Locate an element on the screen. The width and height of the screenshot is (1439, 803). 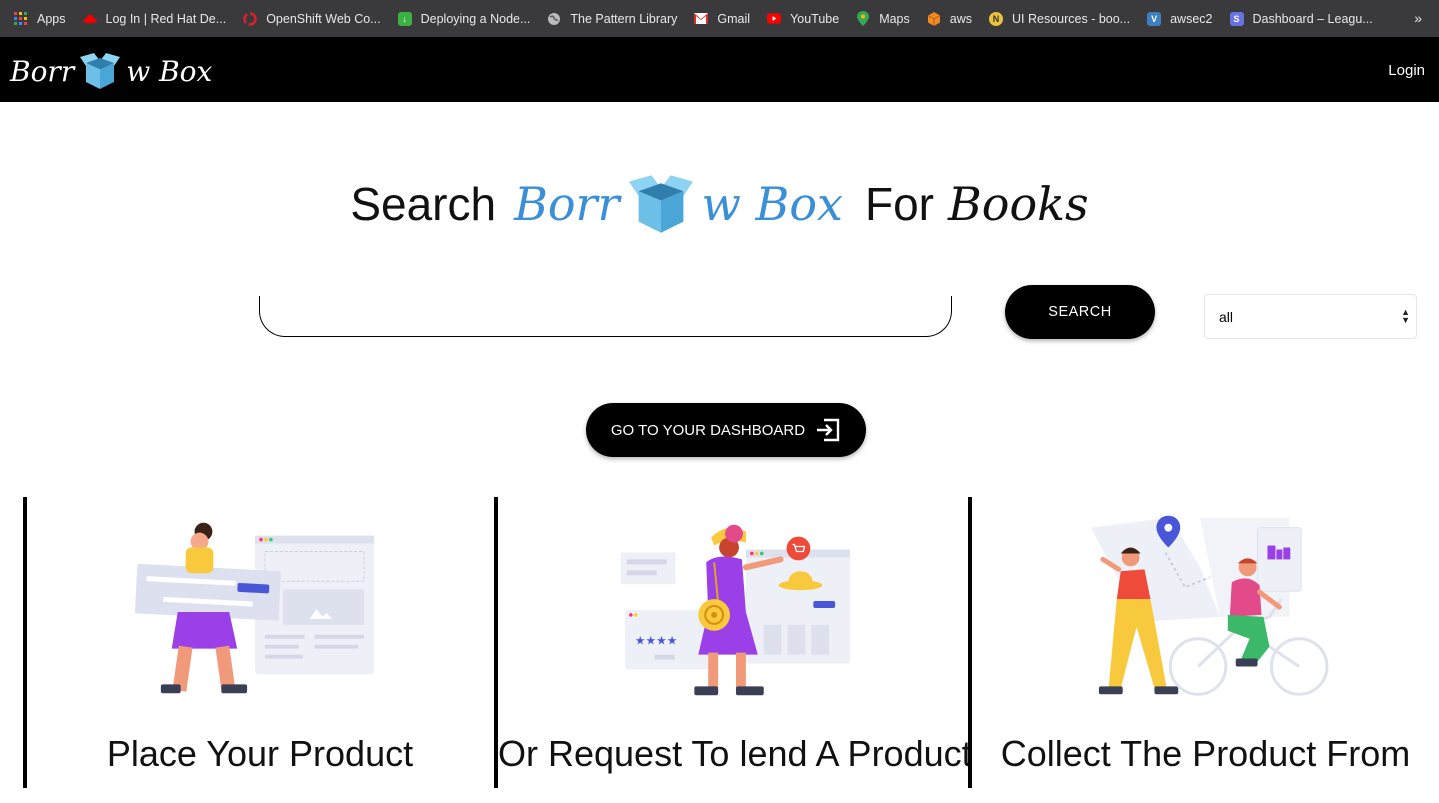
bookmark-label: YouTube is located at coordinates (815, 18).